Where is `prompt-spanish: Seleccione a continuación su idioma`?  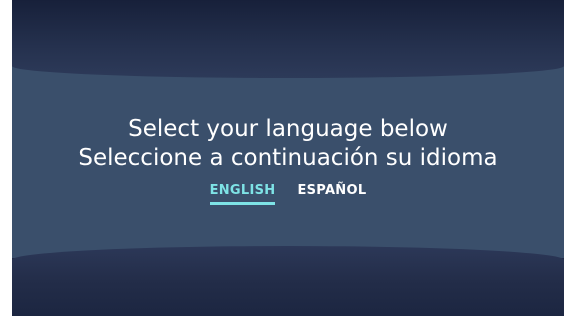
prompt-spanish: Seleccione a continuación su idioma is located at coordinates (288, 158).